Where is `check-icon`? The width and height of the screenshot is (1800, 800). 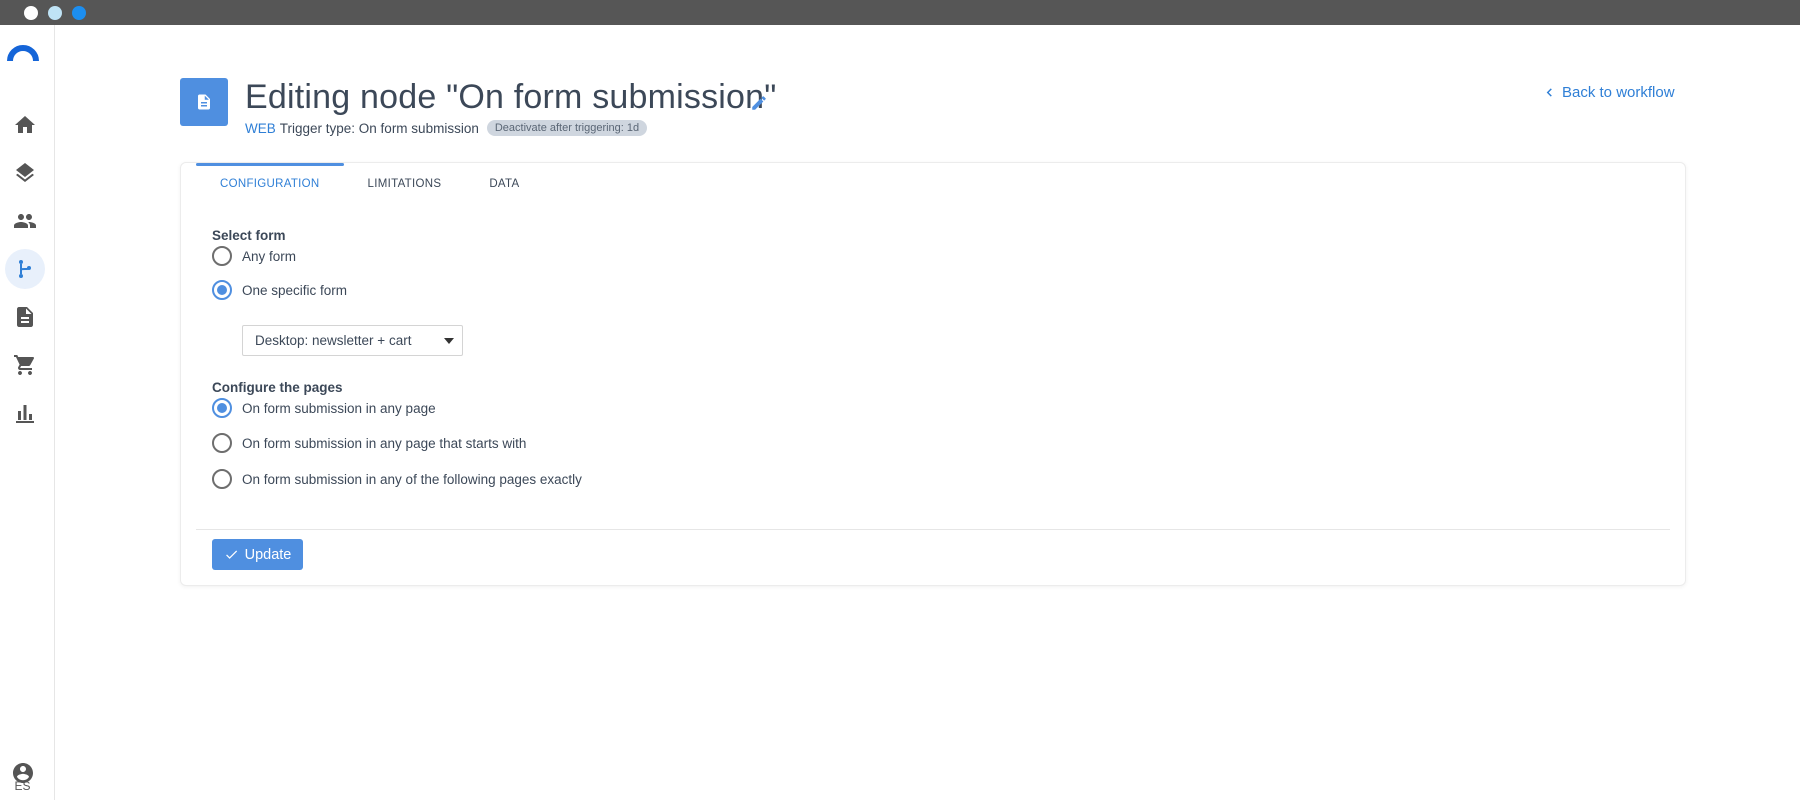 check-icon is located at coordinates (231, 554).